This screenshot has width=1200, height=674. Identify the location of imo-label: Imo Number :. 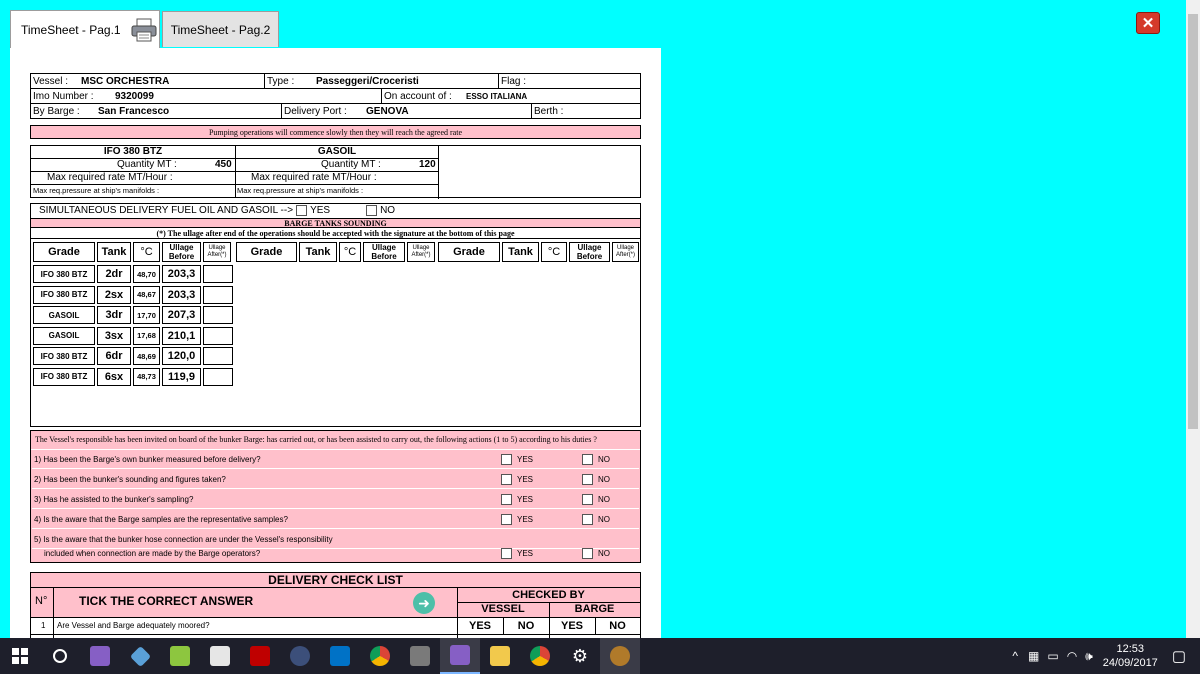
(63, 96).